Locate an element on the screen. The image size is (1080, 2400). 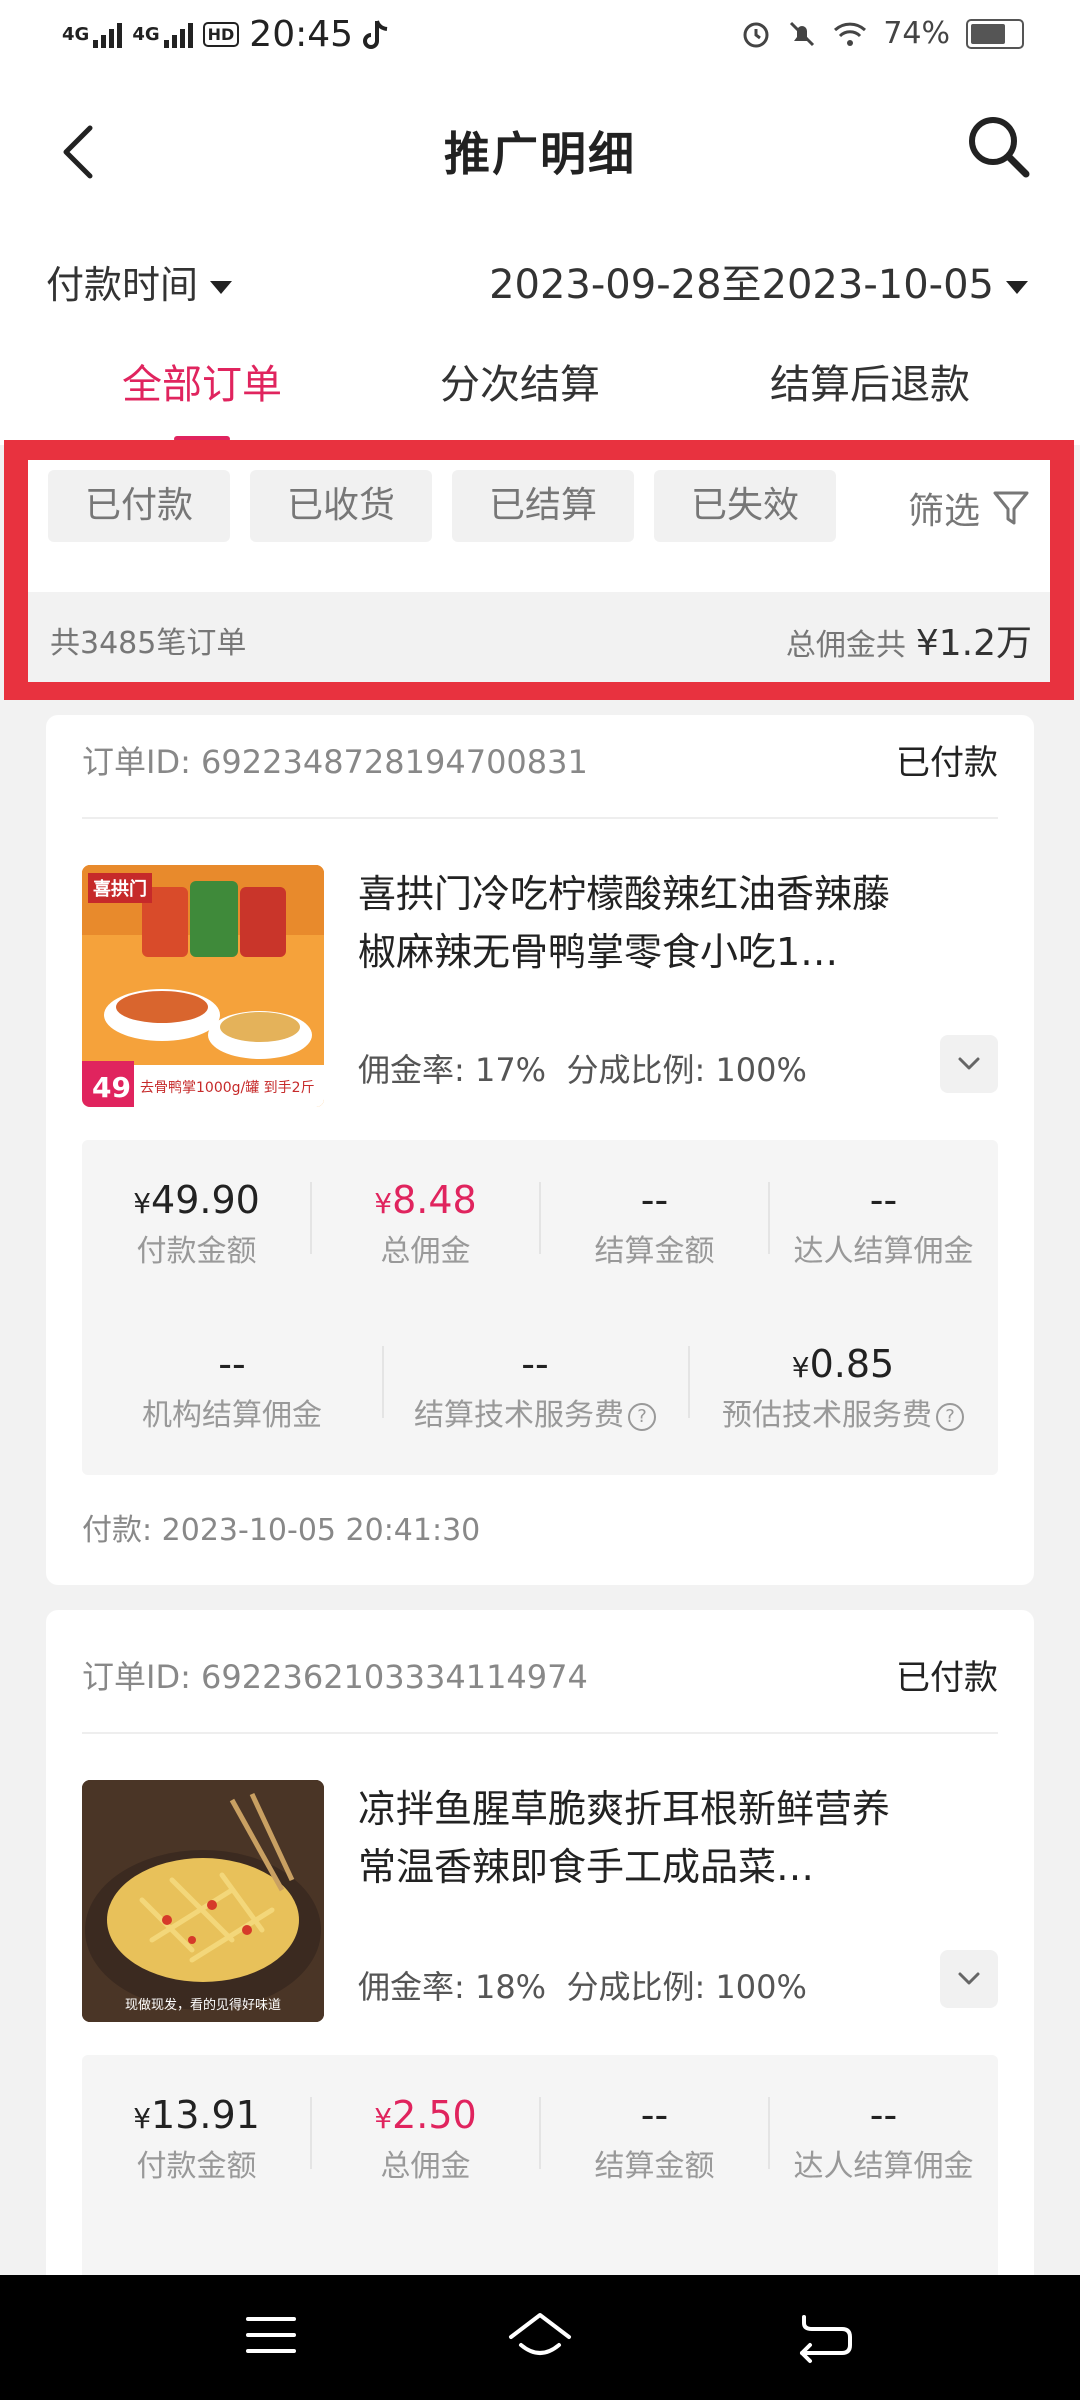
mute-bell-icon is located at coordinates (802, 33).